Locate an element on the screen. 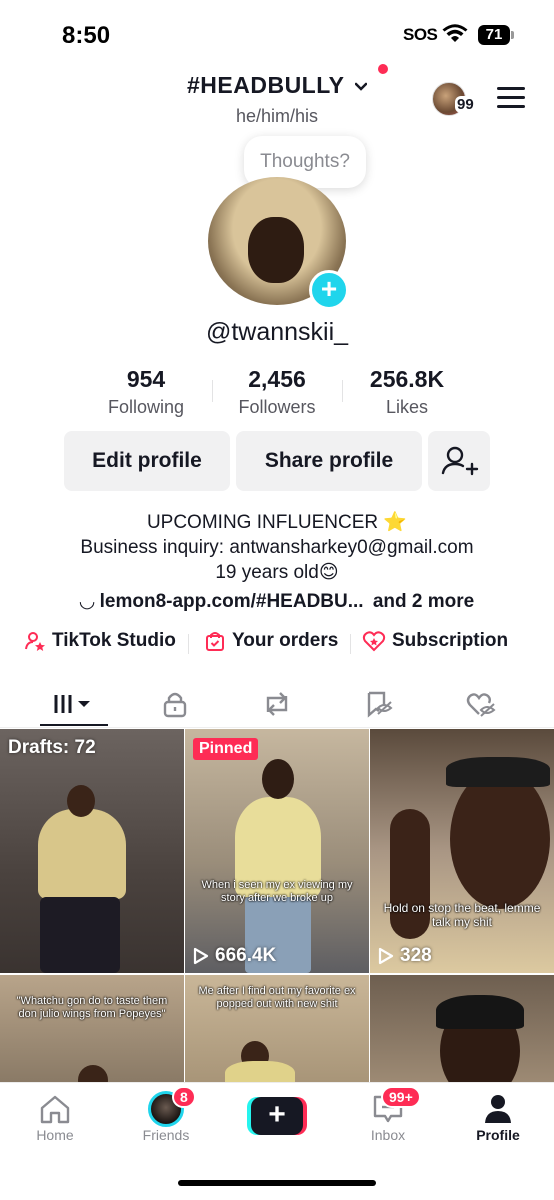 This screenshot has height=1200, width=554. nav-home-label: Home is located at coordinates (55, 1135).